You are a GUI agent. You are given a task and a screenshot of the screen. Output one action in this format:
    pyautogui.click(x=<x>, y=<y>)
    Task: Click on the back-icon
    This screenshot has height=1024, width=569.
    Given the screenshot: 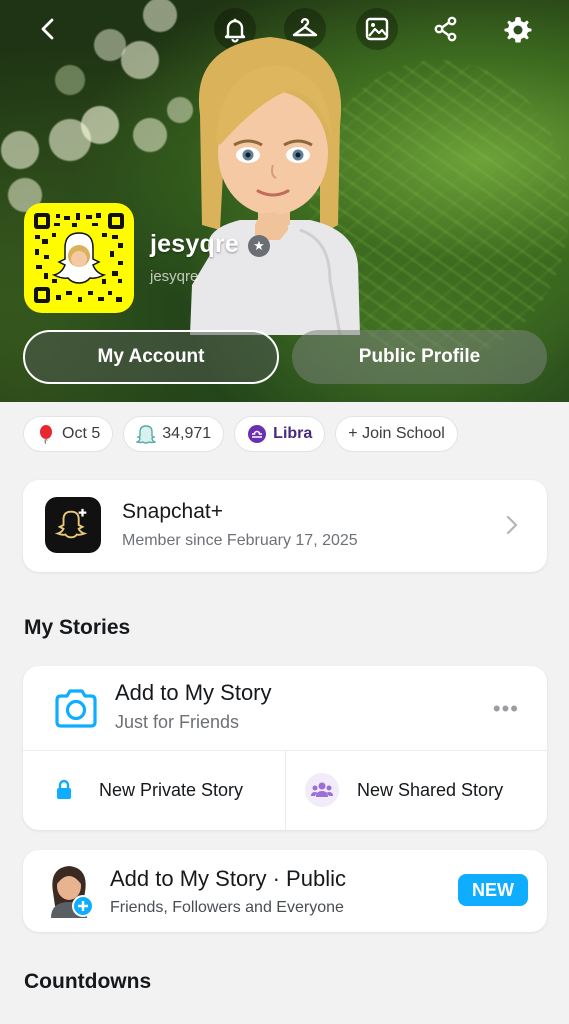 What is the action you would take?
    pyautogui.click(x=49, y=29)
    